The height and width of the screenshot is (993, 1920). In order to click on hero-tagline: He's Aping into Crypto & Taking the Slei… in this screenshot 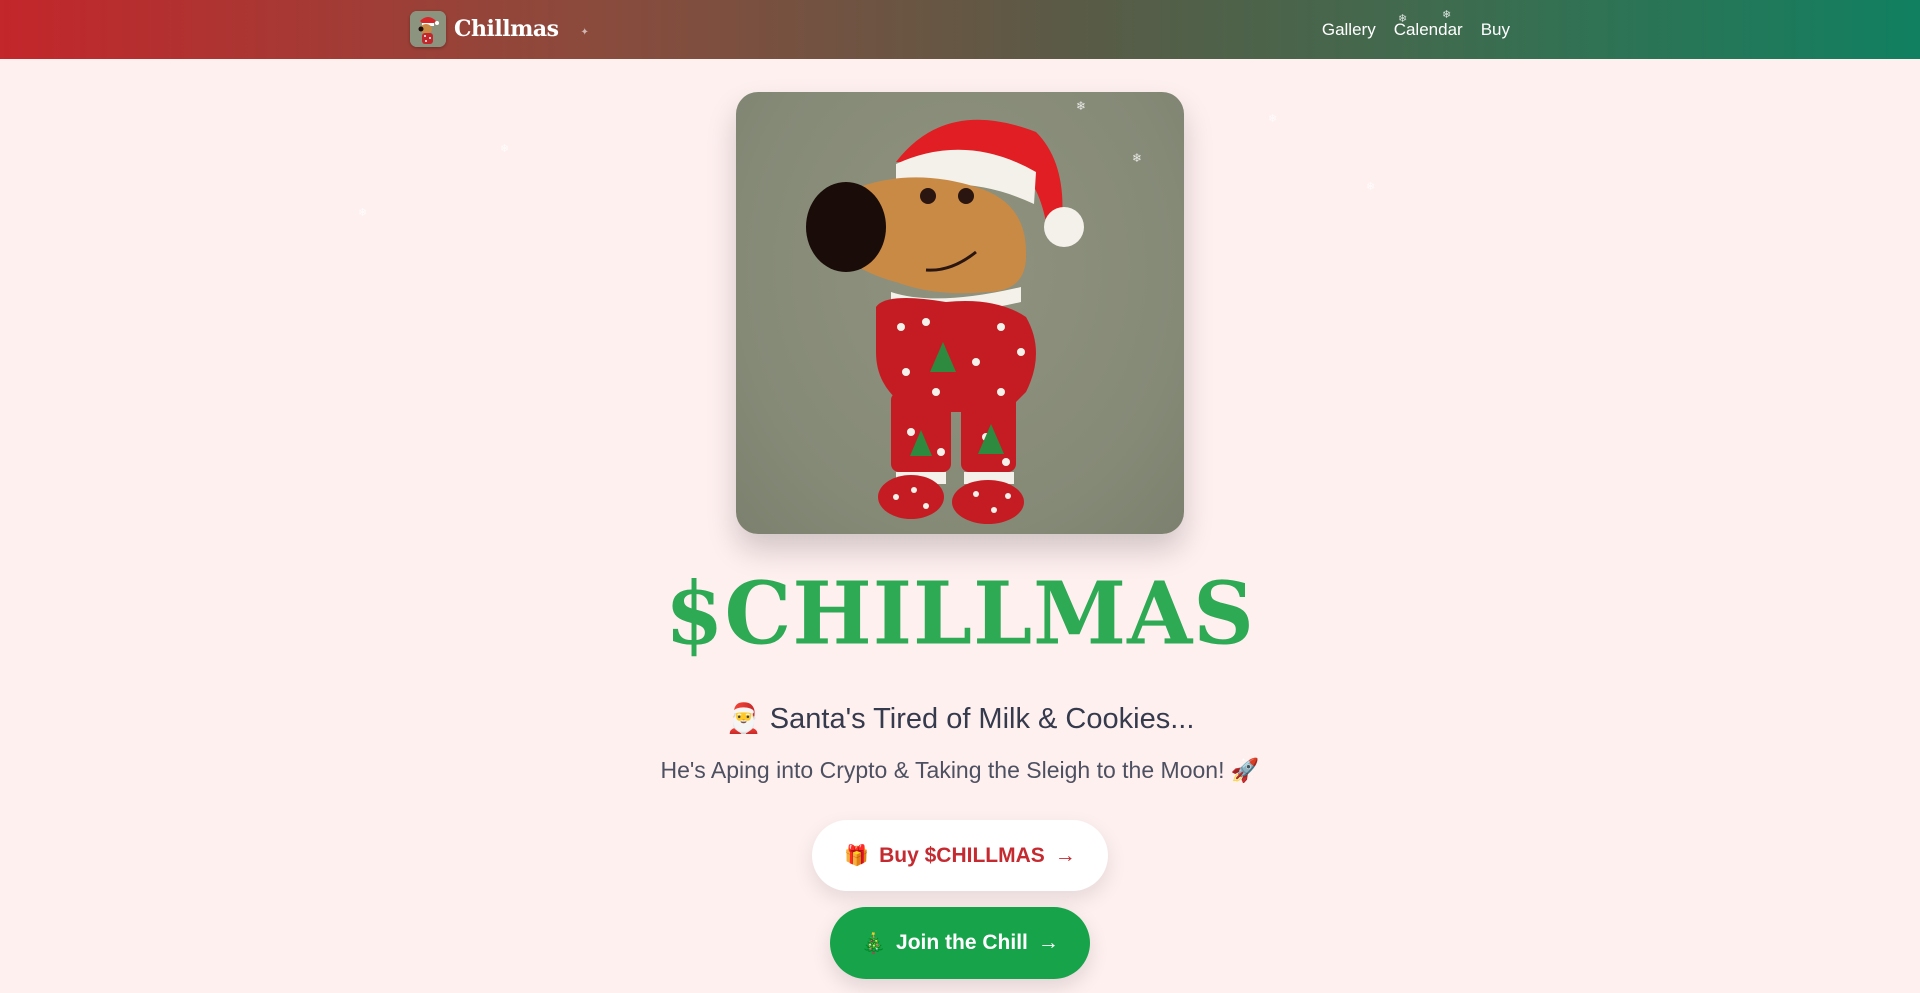, I will do `click(960, 770)`.